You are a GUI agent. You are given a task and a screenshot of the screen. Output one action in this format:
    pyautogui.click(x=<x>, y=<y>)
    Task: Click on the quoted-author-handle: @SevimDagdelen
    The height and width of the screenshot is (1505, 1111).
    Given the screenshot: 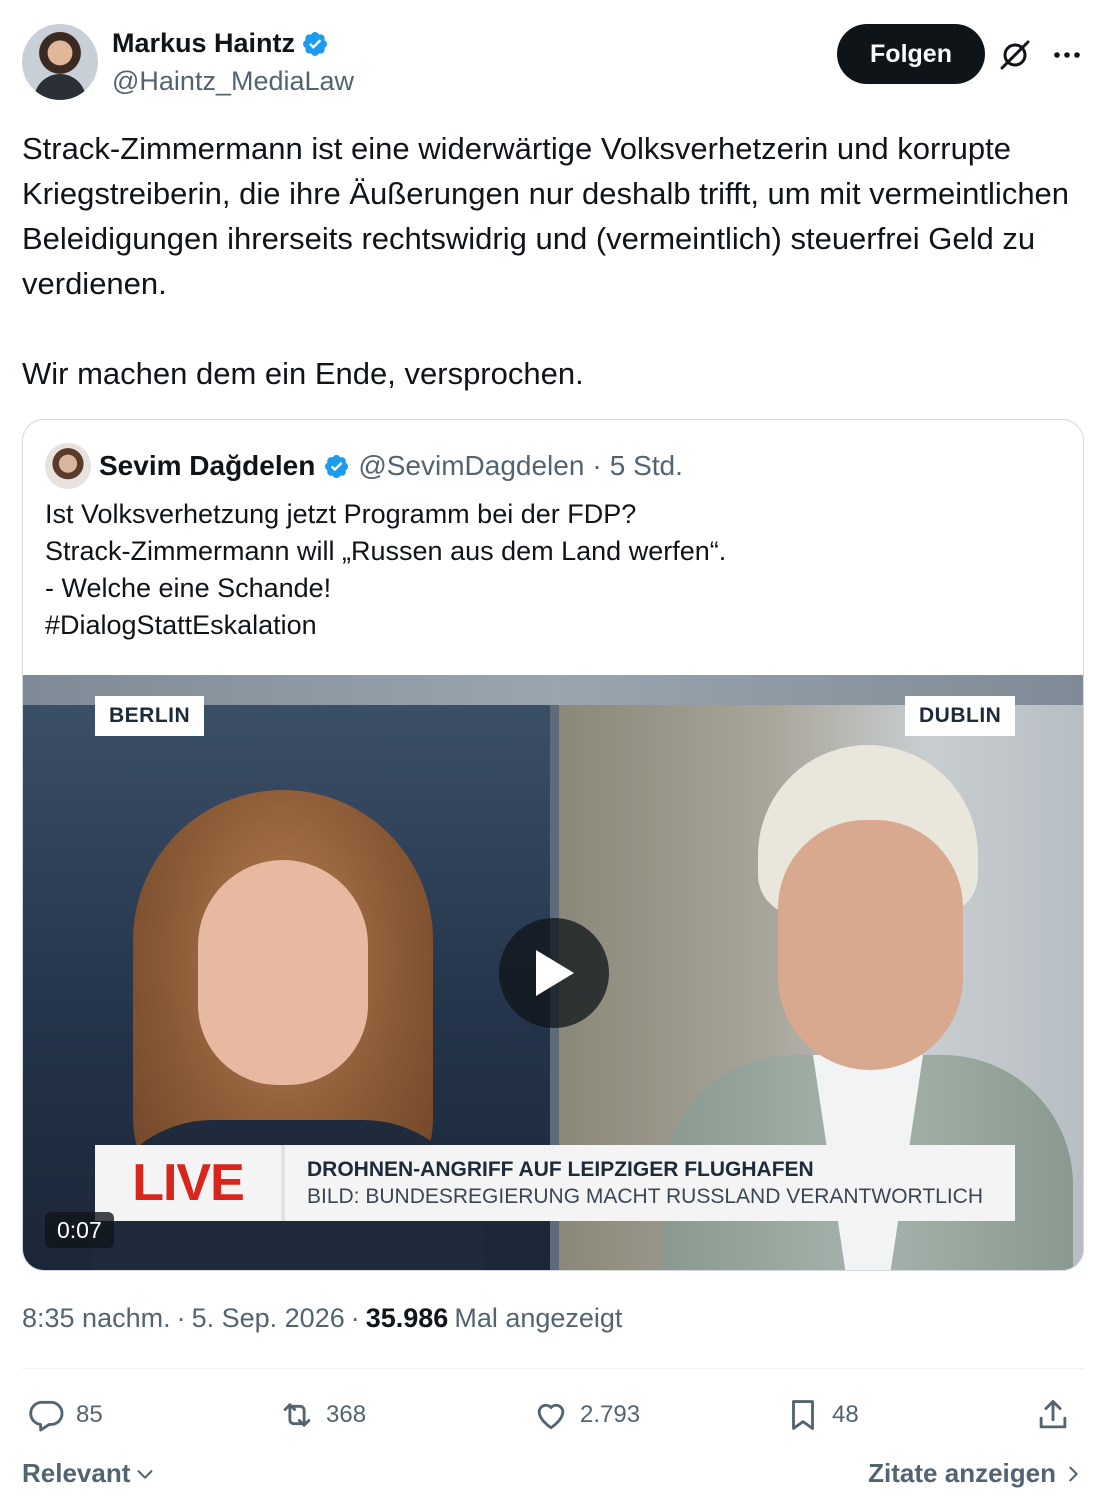 What is the action you would take?
    pyautogui.click(x=471, y=466)
    